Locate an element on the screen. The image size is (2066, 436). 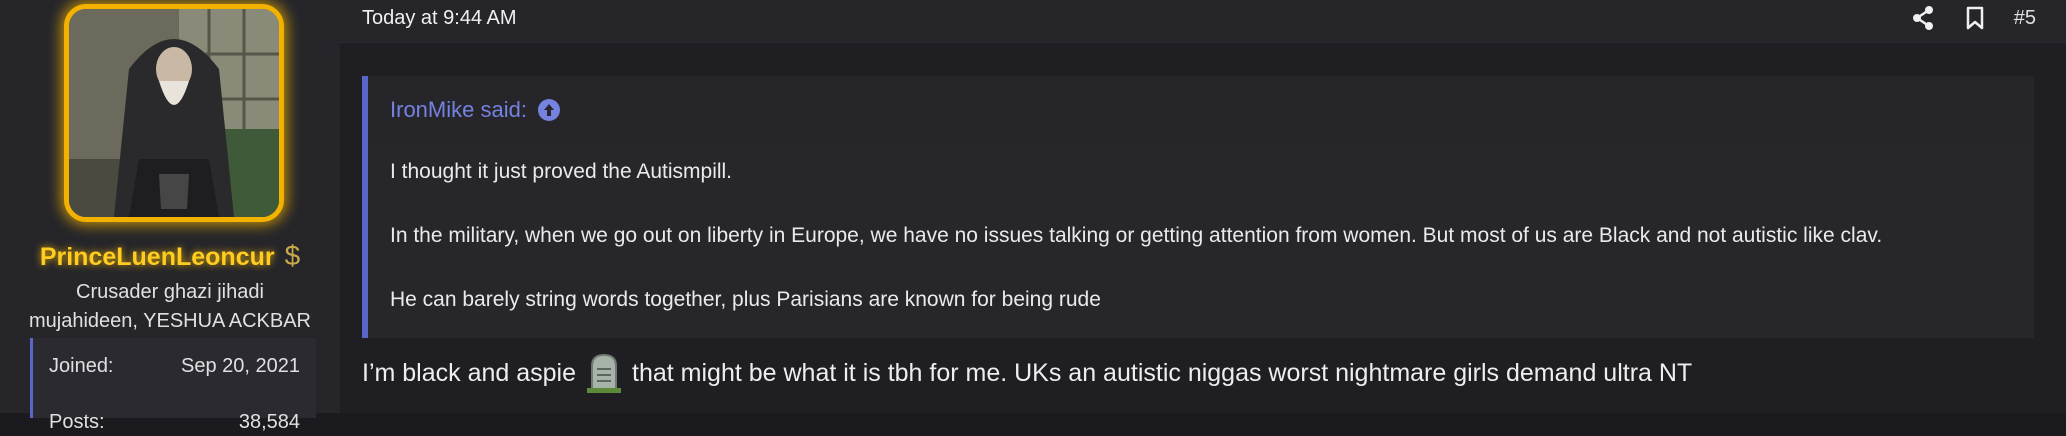
post-arrow is located at coordinates (333, 50).